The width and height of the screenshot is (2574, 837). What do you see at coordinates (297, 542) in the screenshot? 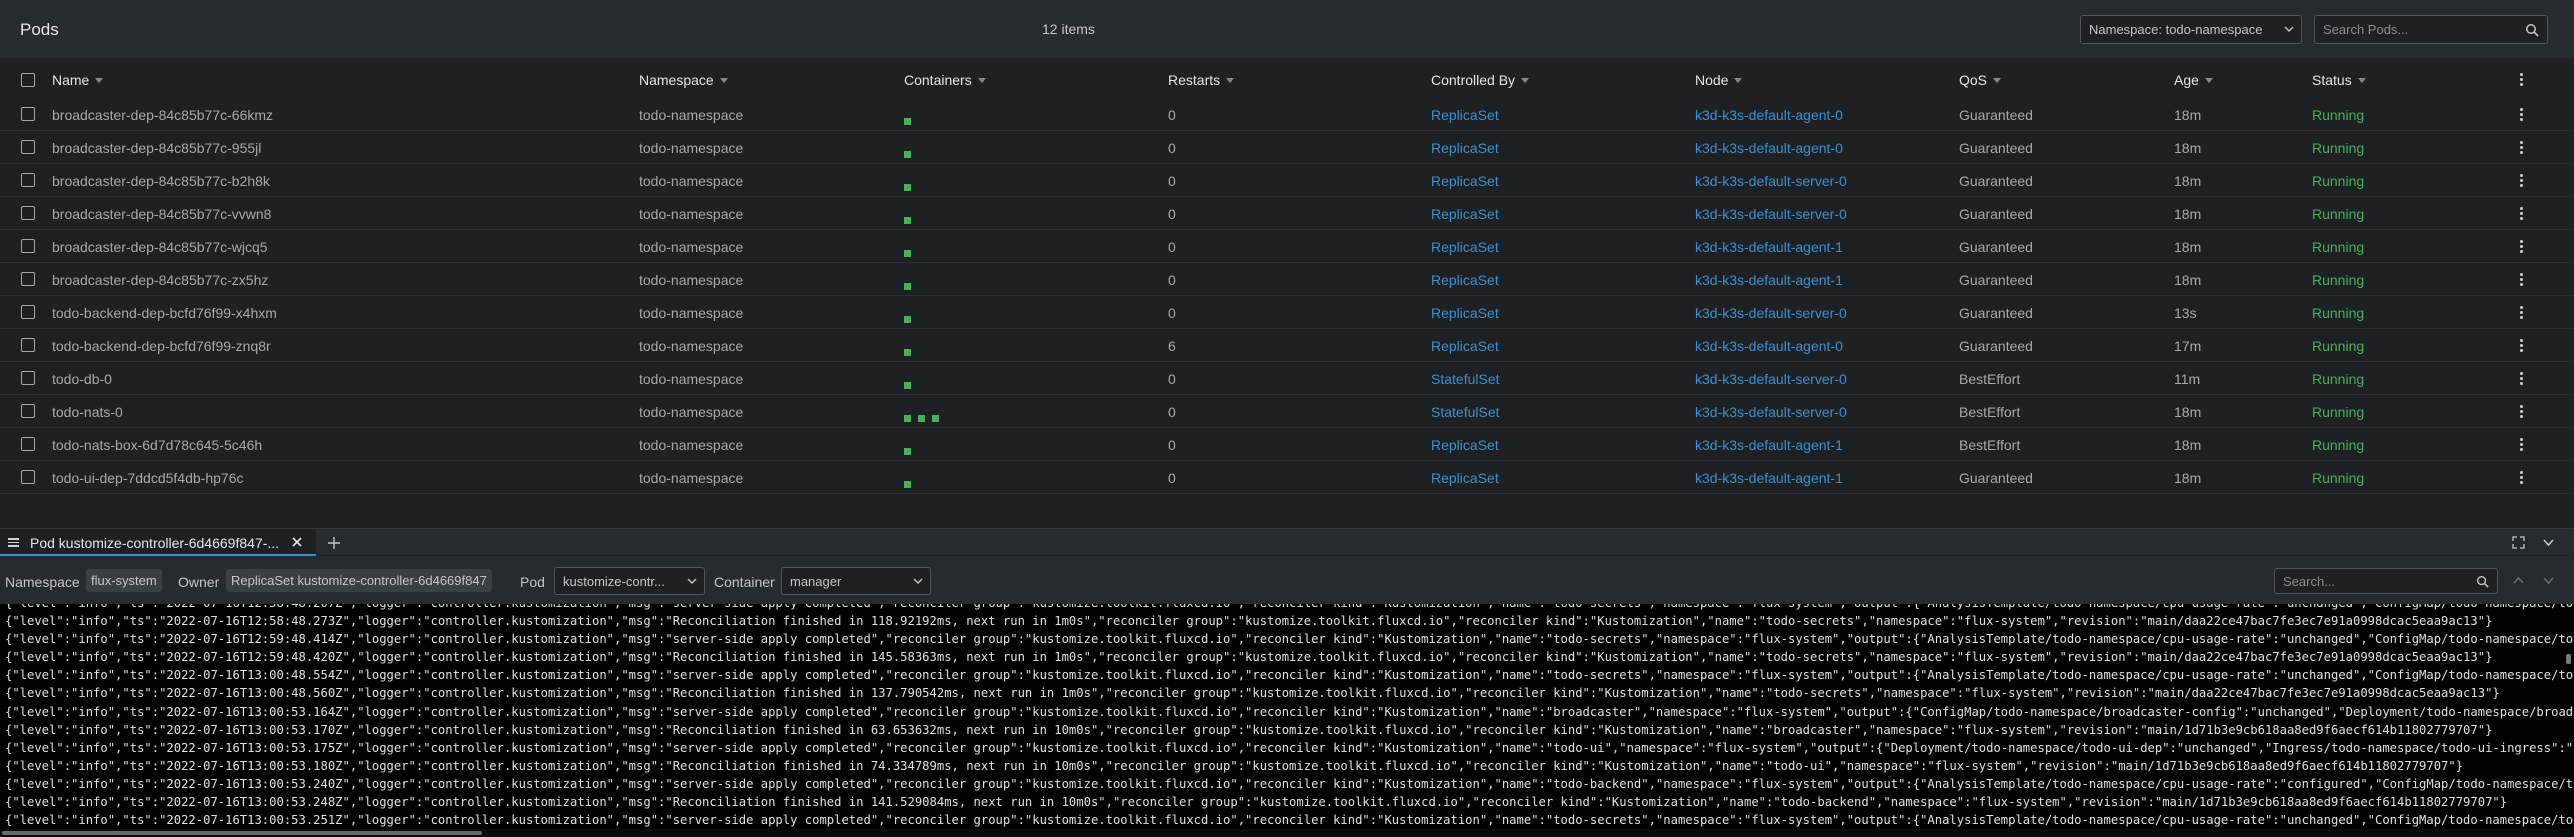
I see `close-icon` at bounding box center [297, 542].